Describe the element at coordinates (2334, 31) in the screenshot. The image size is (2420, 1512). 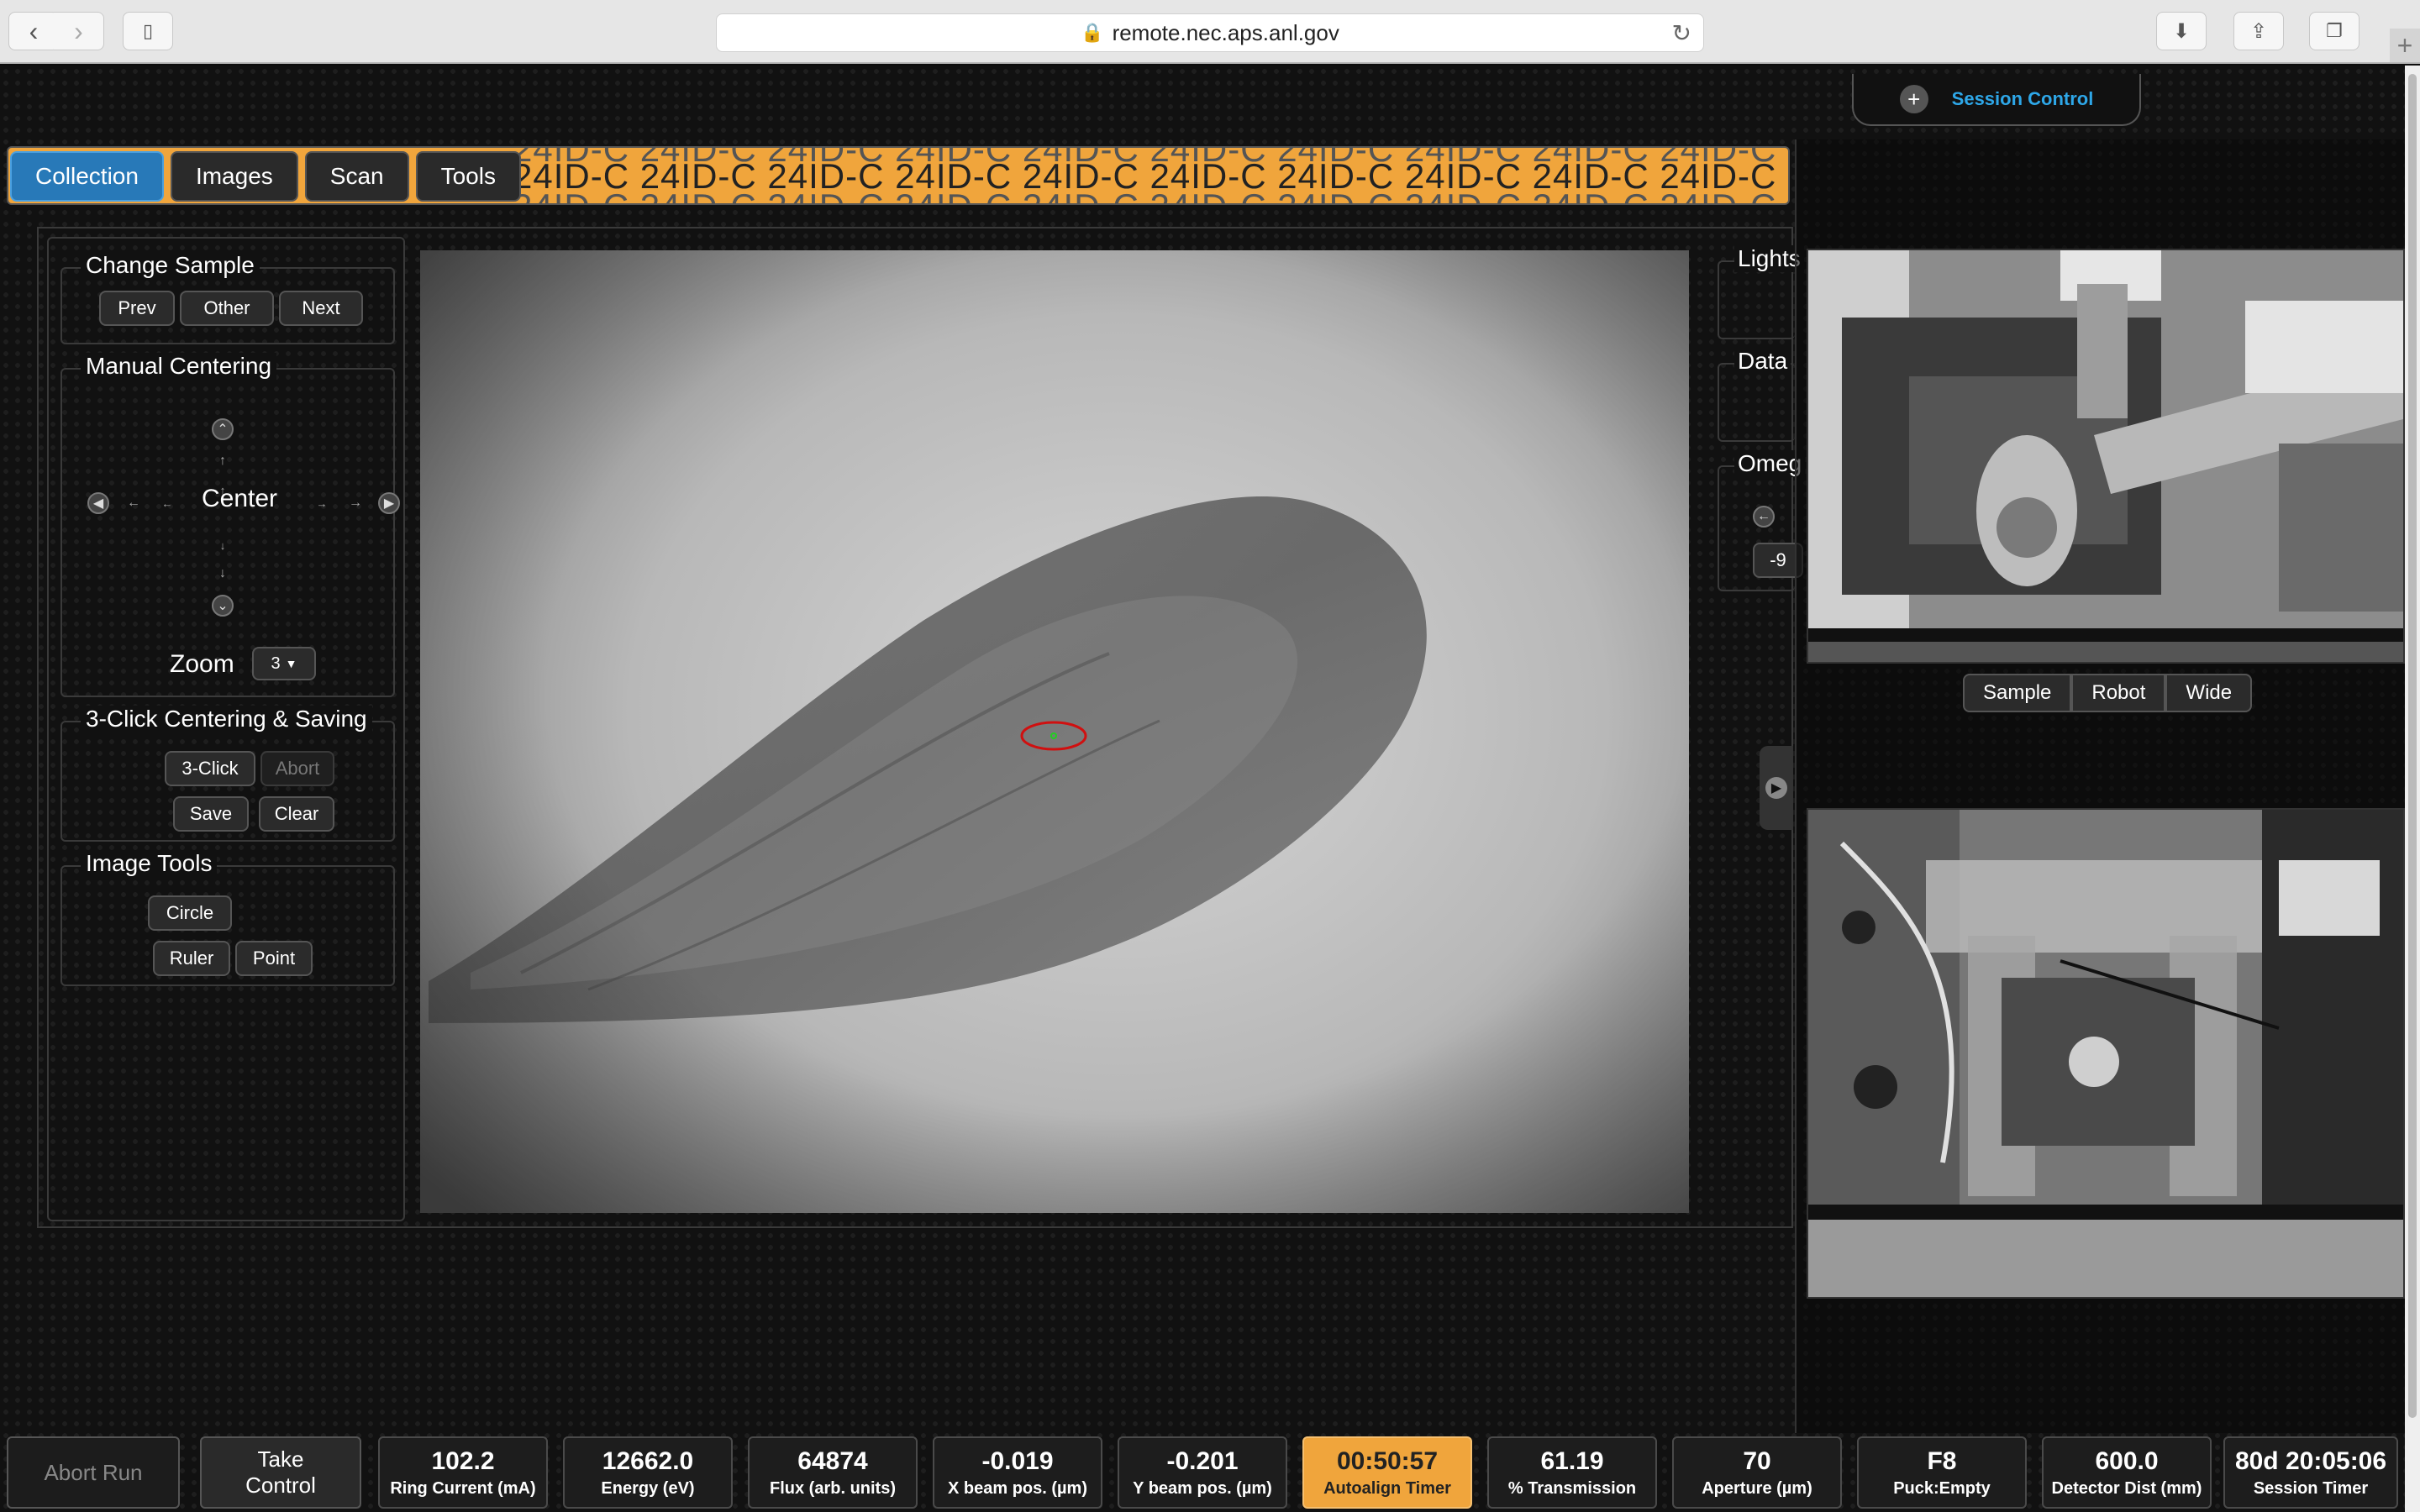
I see `tabs-overview-button: ❐` at that location.